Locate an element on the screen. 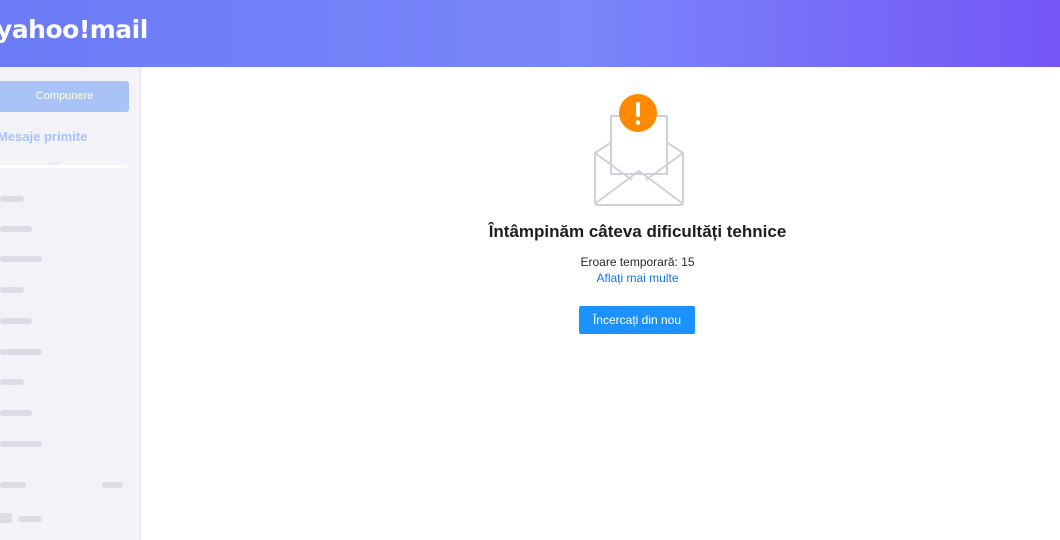 The width and height of the screenshot is (1060, 540). learn-more-link: Aflați mai multe is located at coordinates (600, 278).